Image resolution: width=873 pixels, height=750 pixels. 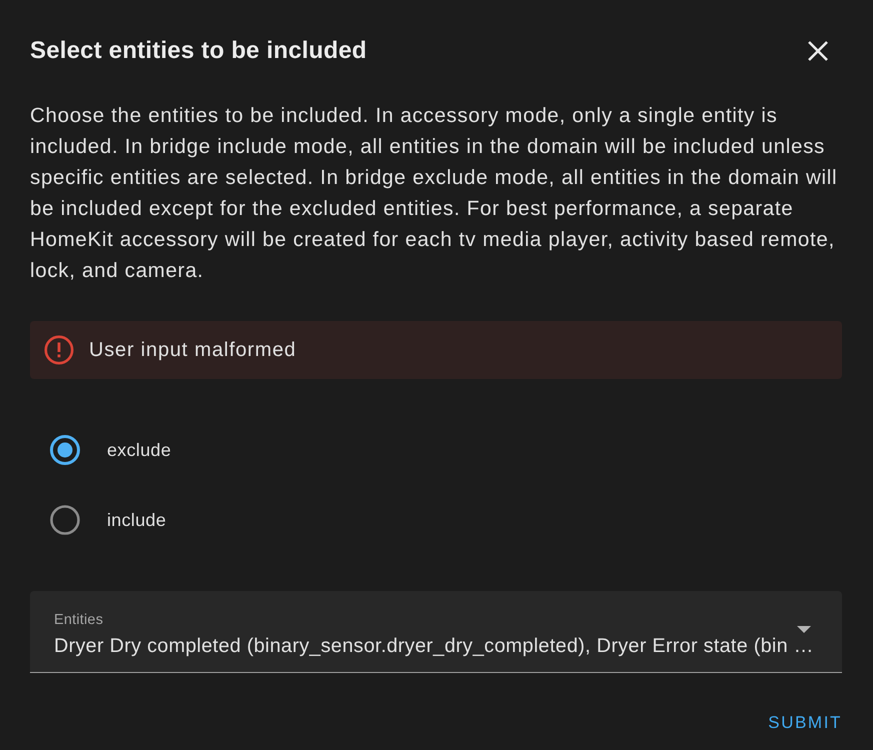 What do you see at coordinates (804, 629) in the screenshot?
I see `caret-icon` at bounding box center [804, 629].